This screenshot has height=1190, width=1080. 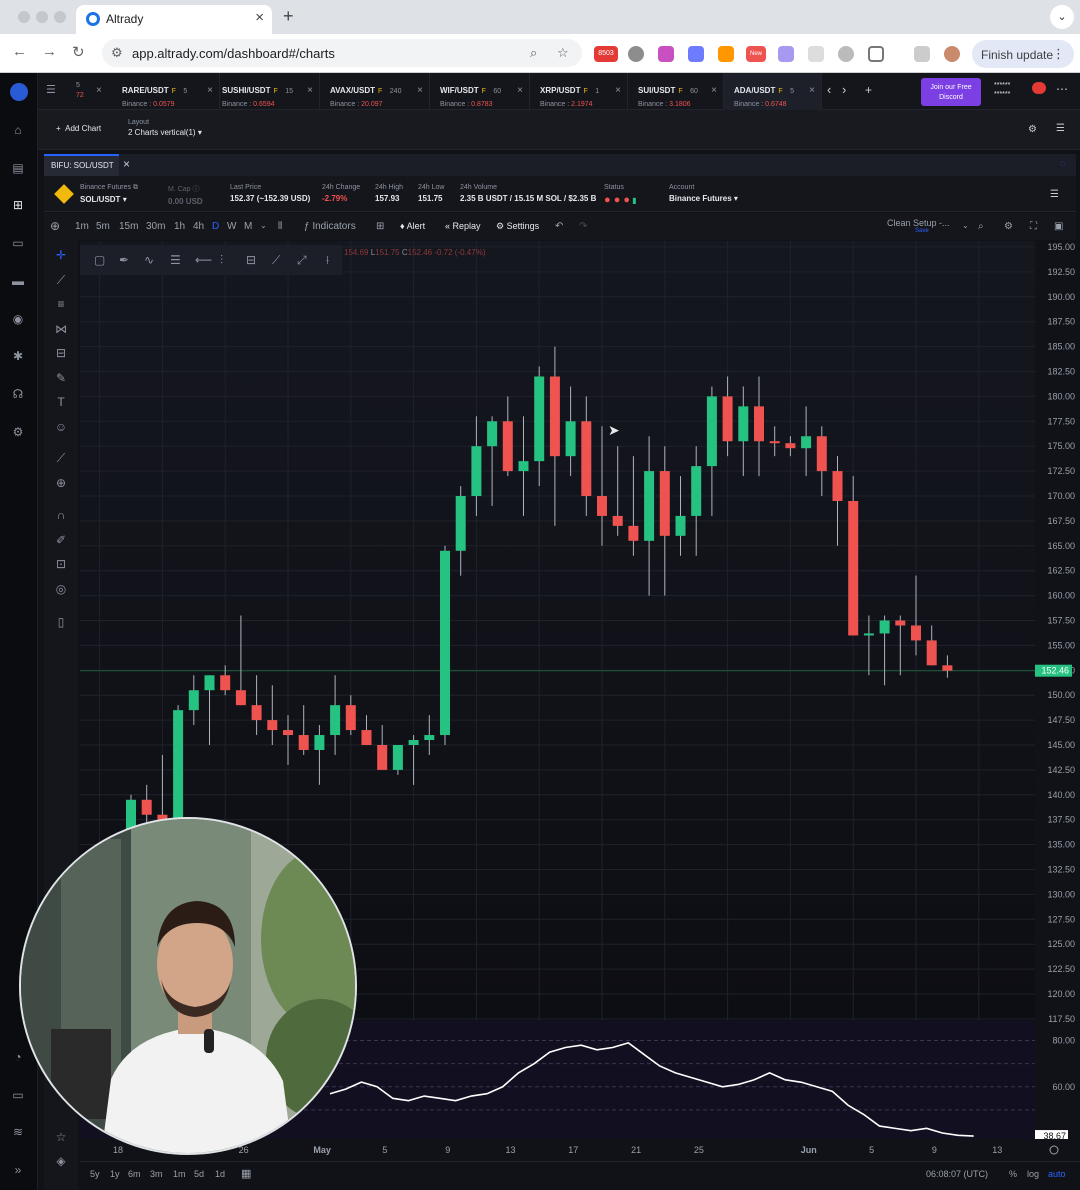 I want to click on monitor-icon: ▭, so click(x=18, y=1097).